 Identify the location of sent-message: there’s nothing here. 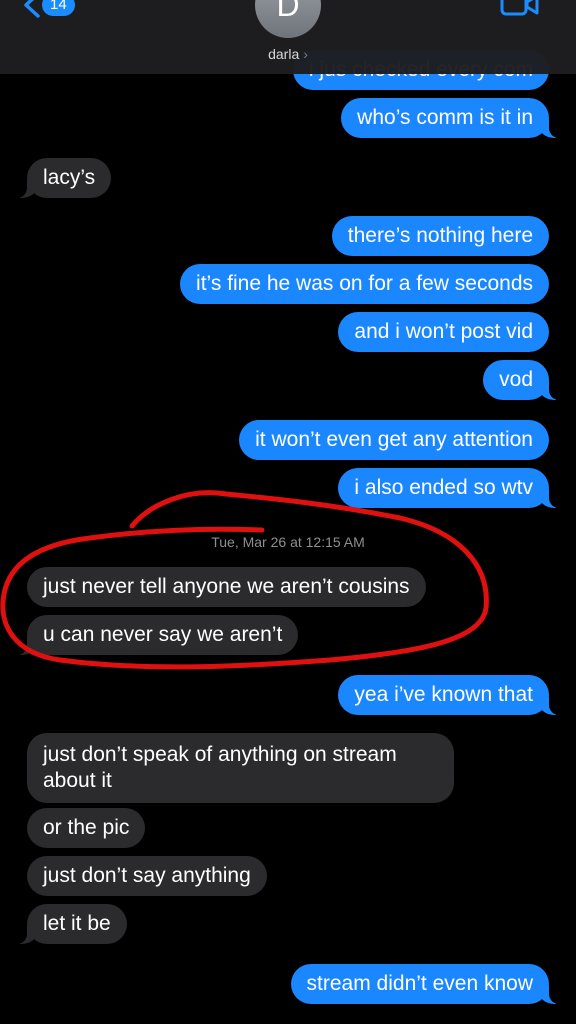
(440, 236).